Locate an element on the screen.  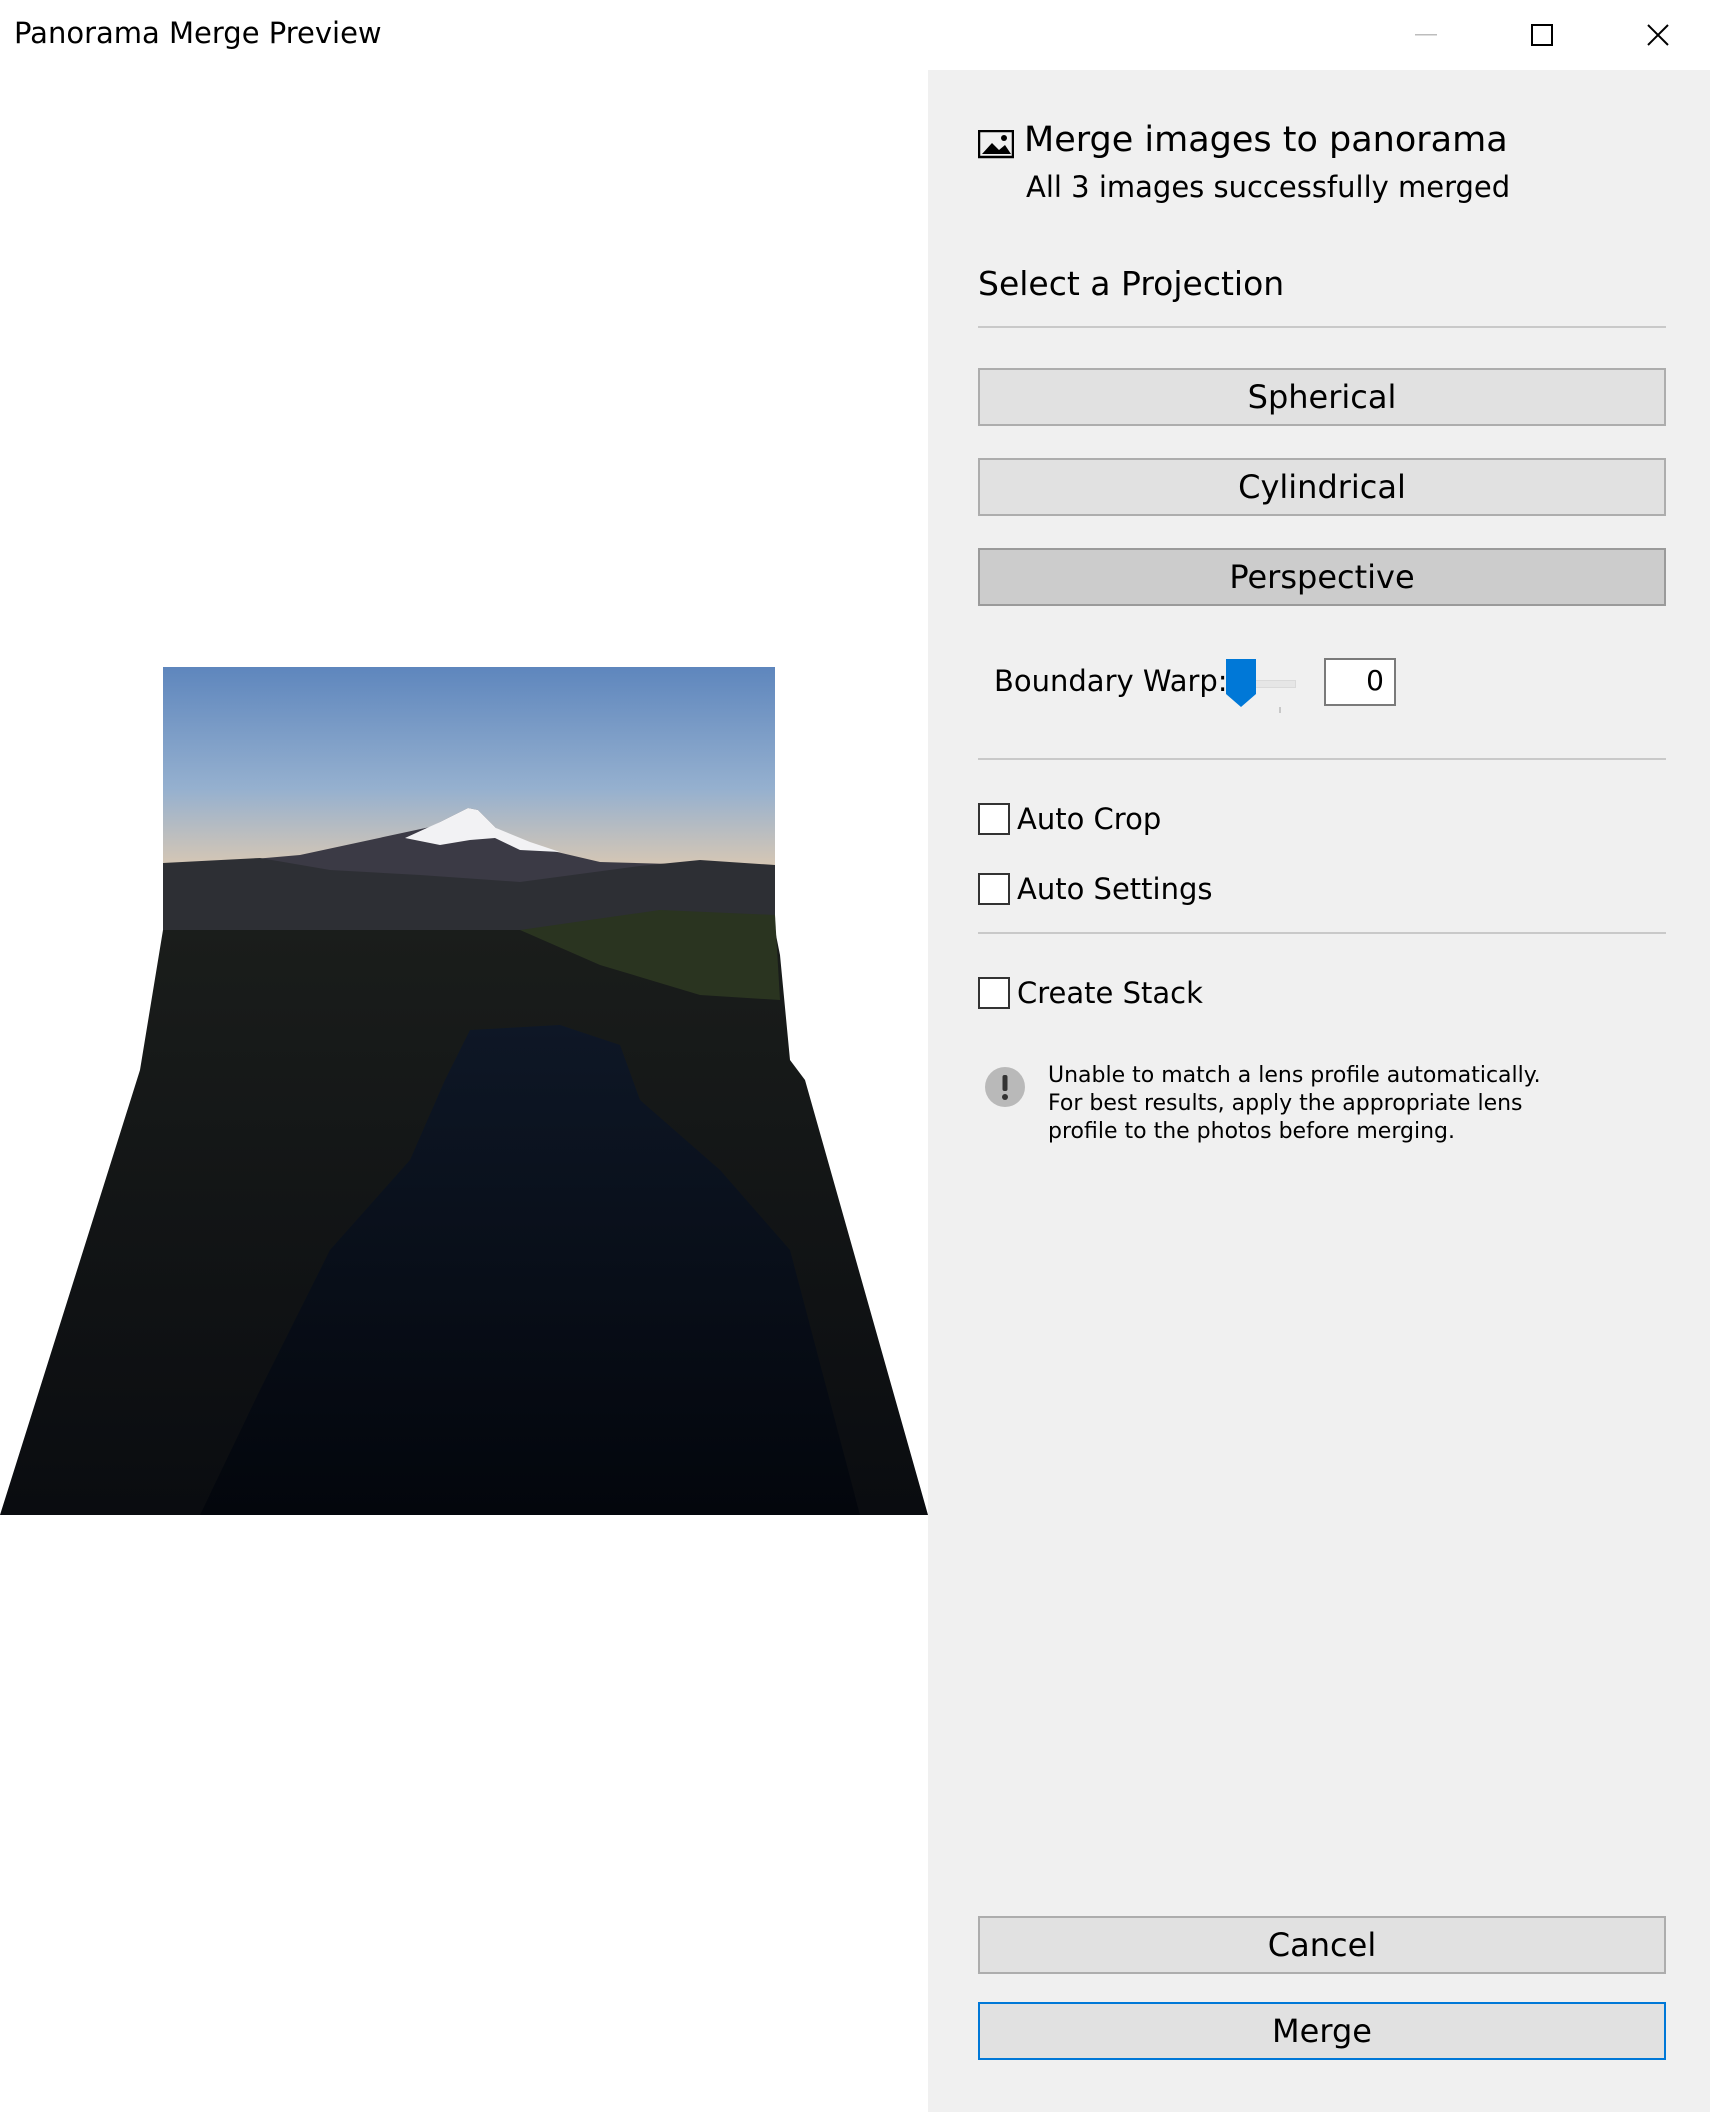
auto-settings-checkbox is located at coordinates (994, 889).